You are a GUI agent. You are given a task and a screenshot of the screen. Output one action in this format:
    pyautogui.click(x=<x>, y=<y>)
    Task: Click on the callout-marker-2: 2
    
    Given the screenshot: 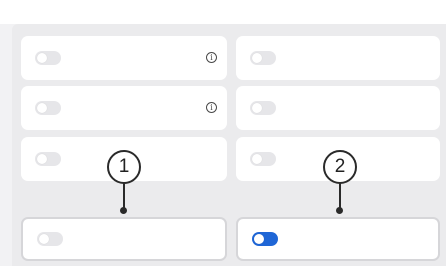 What is the action you would take?
    pyautogui.click(x=340, y=167)
    